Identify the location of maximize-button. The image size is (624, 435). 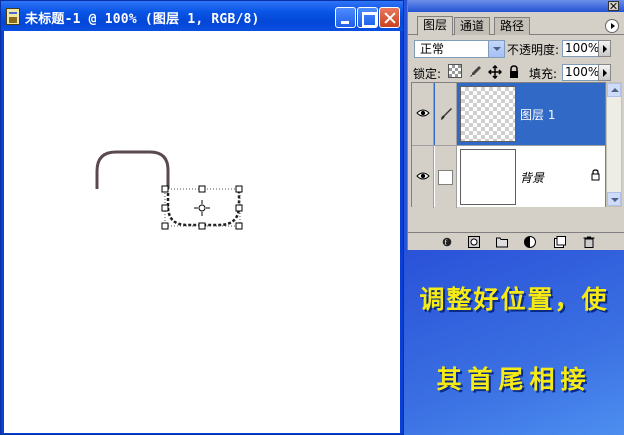
(367, 17).